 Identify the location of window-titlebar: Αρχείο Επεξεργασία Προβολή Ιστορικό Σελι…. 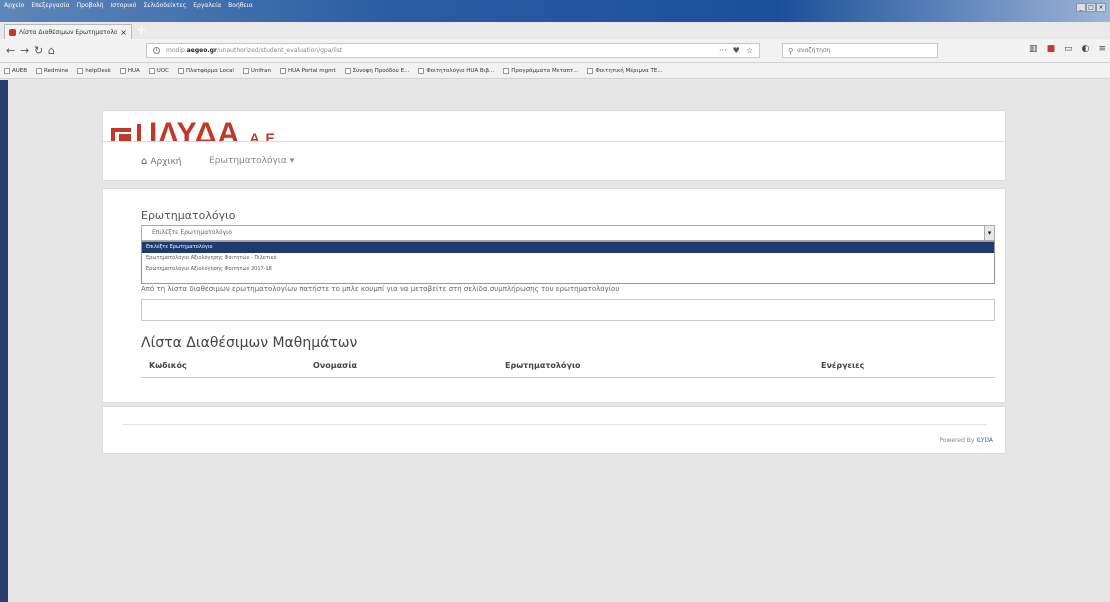
(555, 11).